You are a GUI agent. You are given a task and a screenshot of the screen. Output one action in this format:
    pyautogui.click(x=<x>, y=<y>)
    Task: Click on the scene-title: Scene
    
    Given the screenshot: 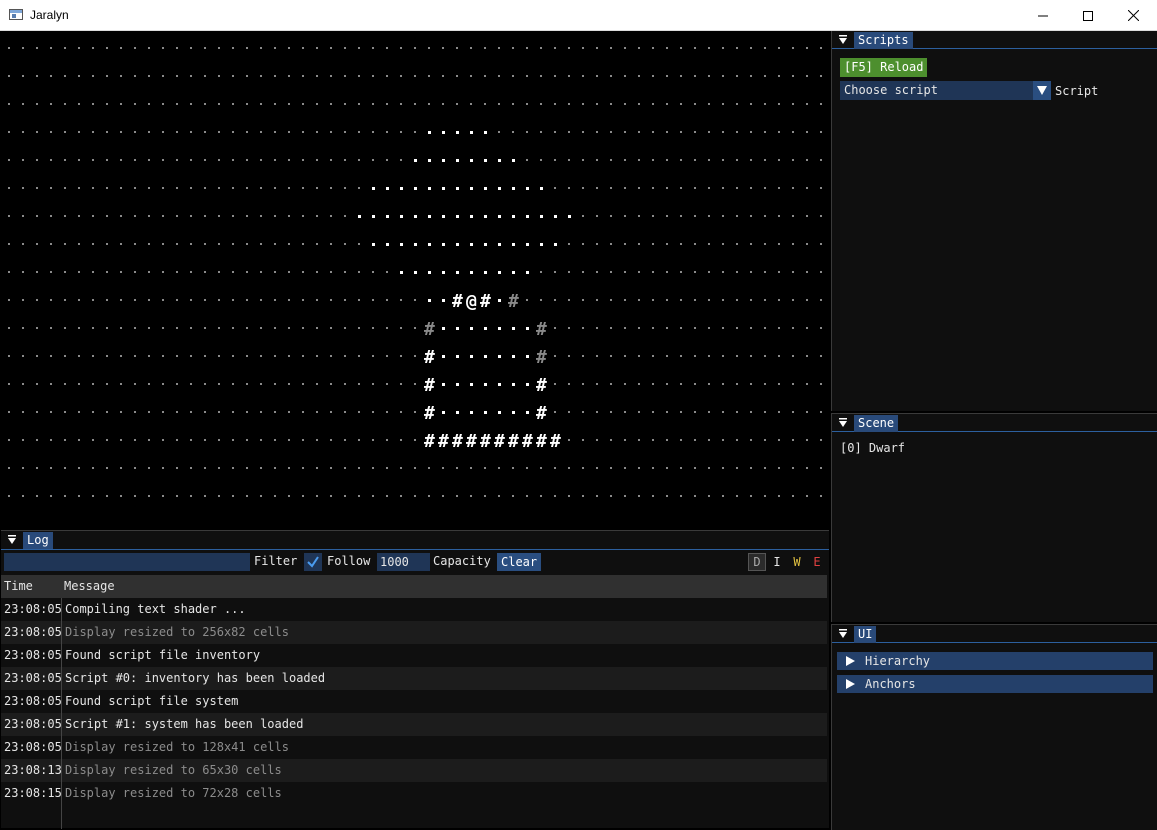 What is the action you would take?
    pyautogui.click(x=876, y=423)
    